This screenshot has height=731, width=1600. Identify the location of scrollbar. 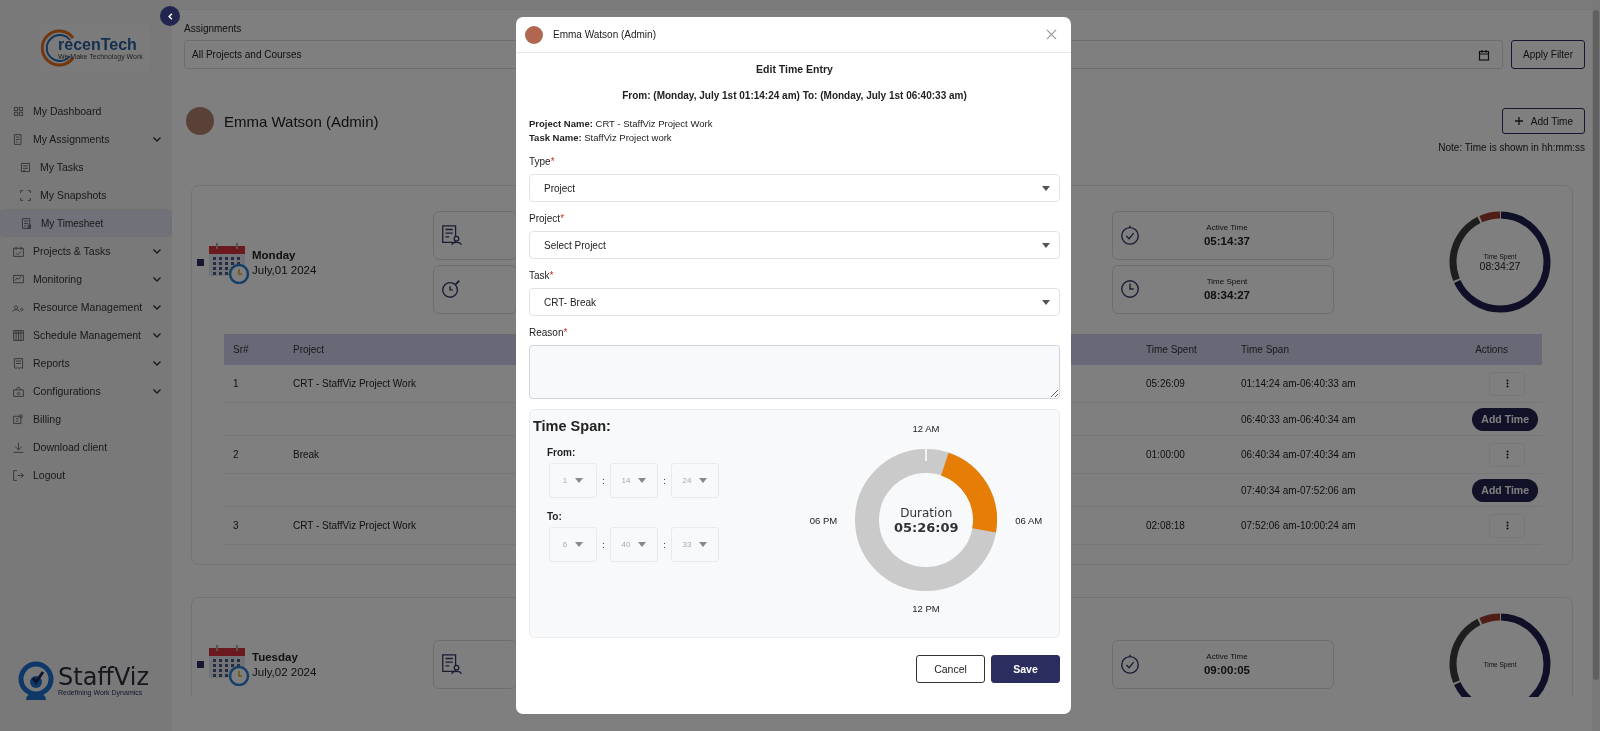
(1596, 365).